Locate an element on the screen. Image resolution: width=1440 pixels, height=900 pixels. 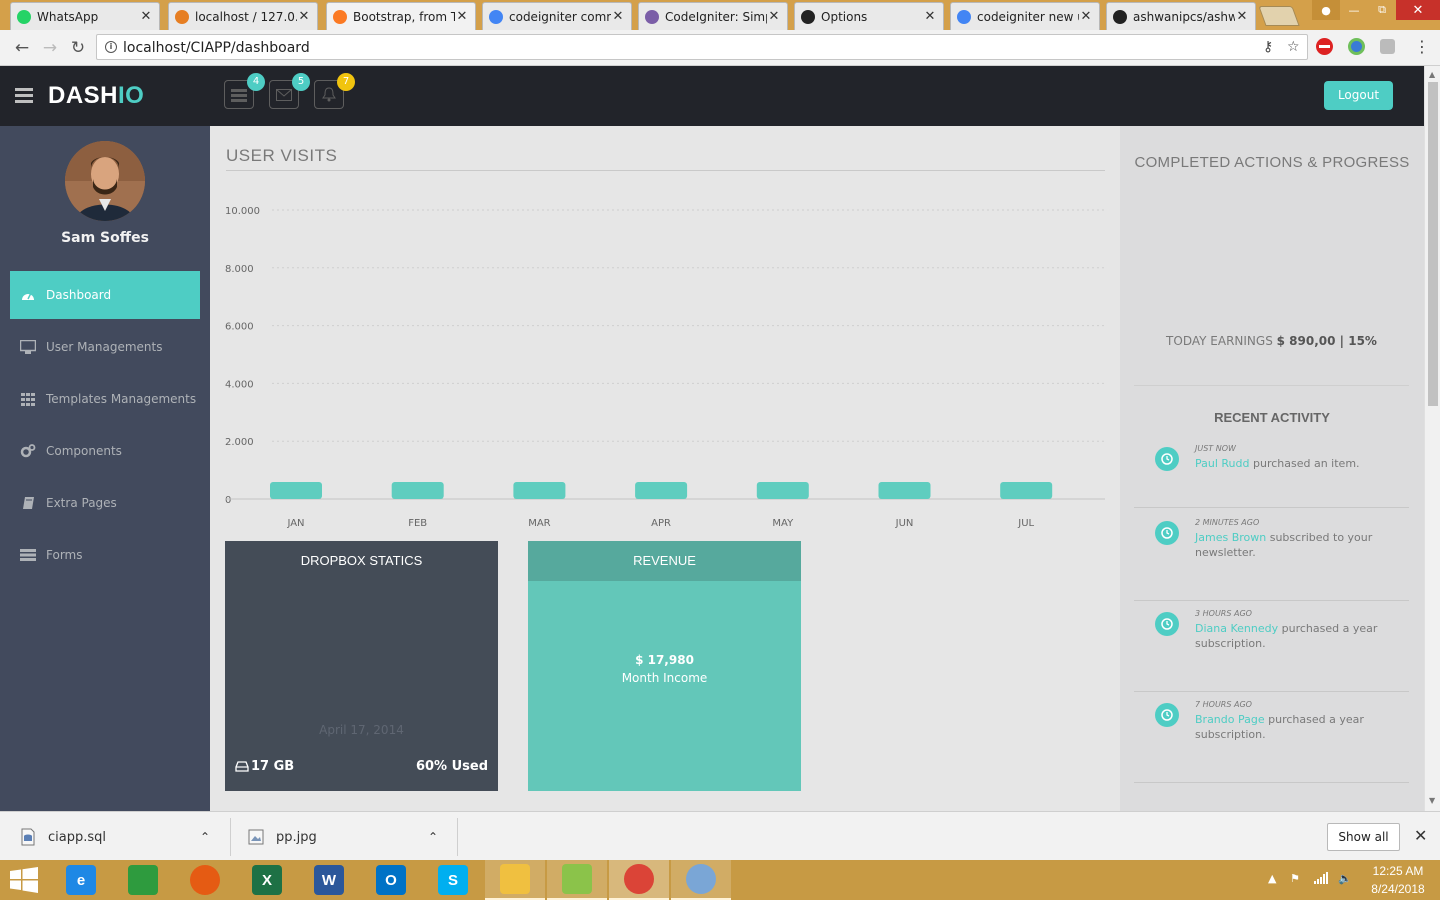
browser-tab: codeigniter comm ✕ is located at coordinates (557, 16).